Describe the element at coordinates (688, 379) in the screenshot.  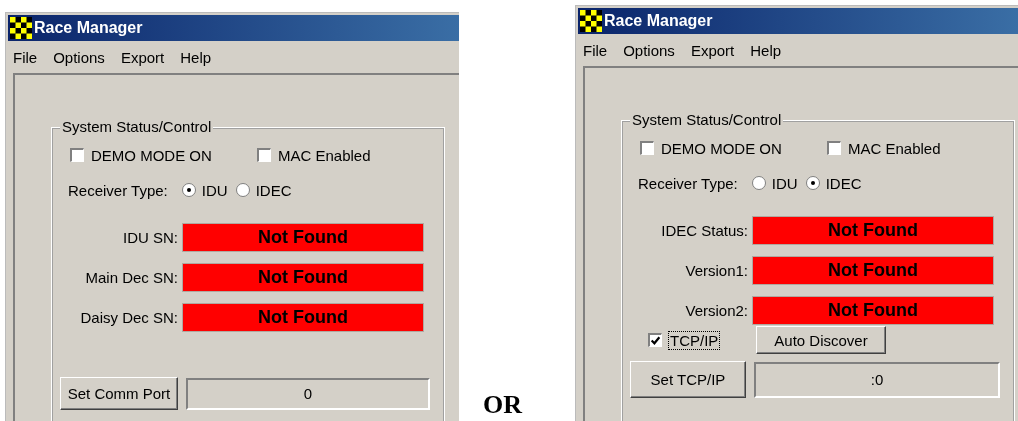
I see `set-button: Set TCP/IP` at that location.